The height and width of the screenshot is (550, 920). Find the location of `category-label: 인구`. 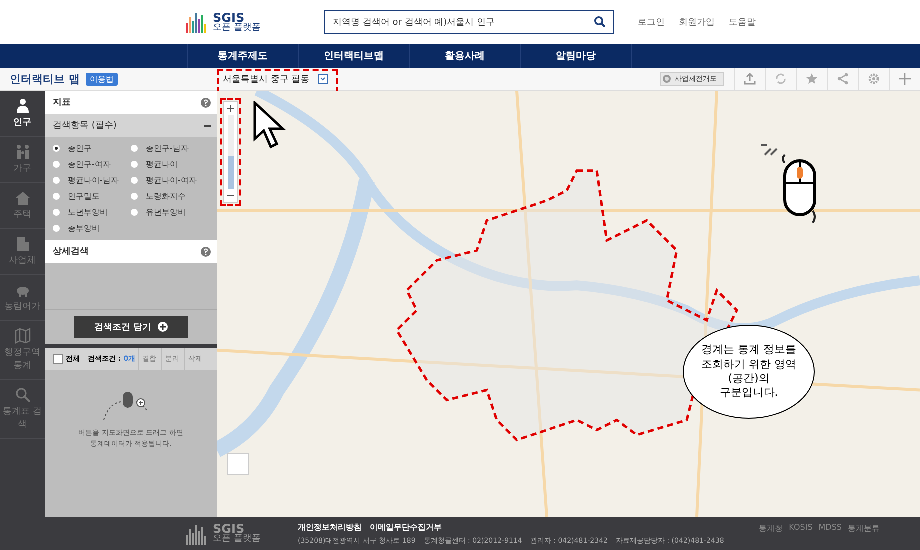

category-label: 인구 is located at coordinates (23, 123).